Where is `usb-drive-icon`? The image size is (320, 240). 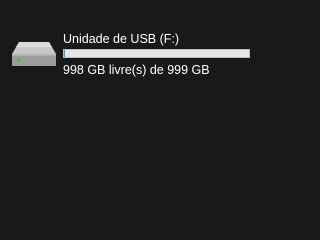
usb-drive-icon is located at coordinates (34, 57).